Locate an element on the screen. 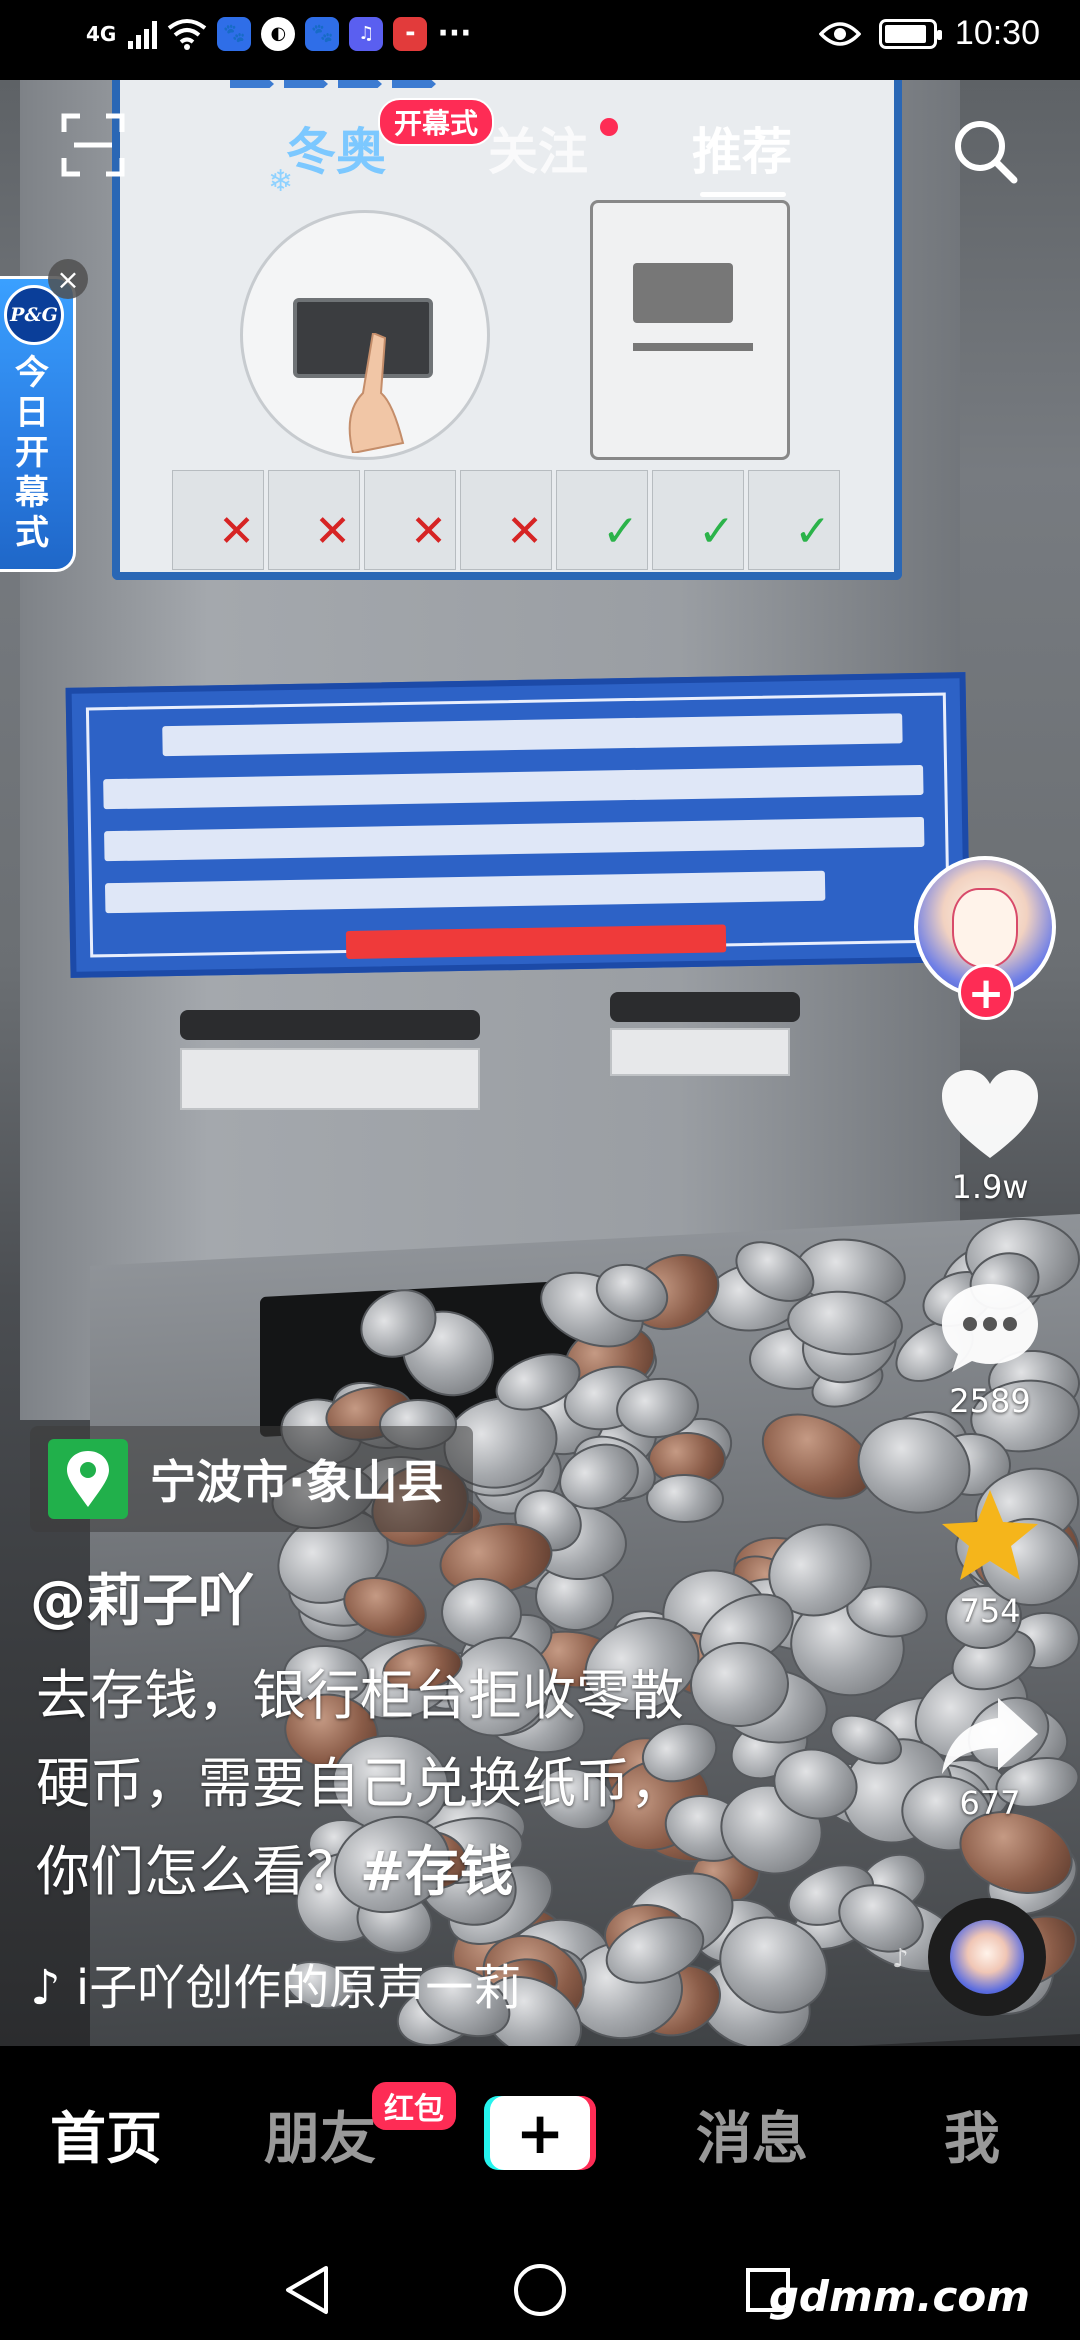 The image size is (1080, 2340). favorite-count: 754 is located at coordinates (990, 1611).